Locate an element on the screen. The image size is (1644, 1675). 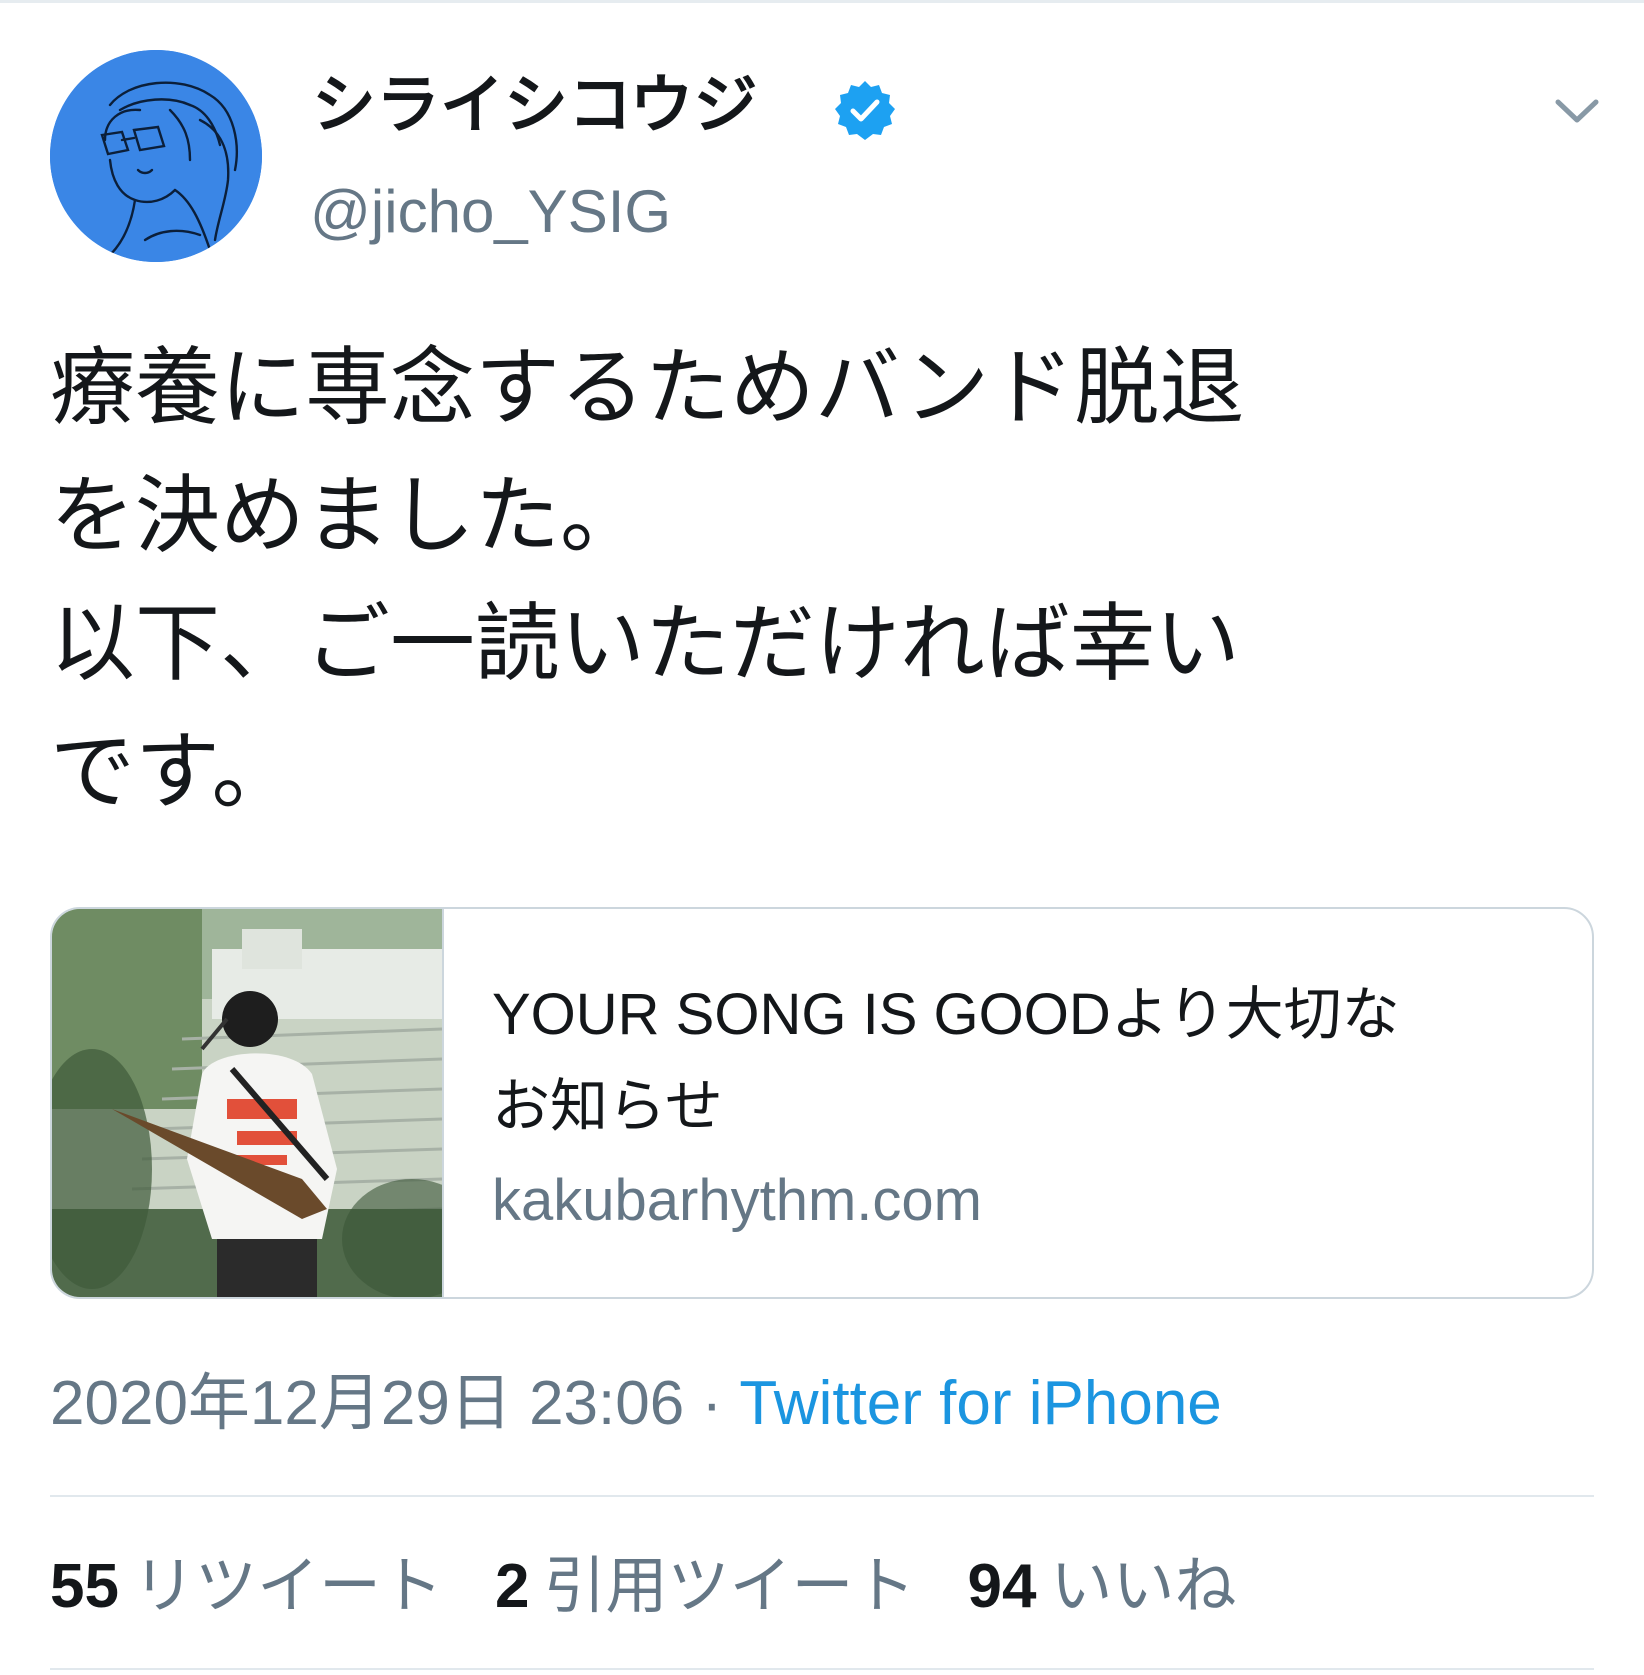
tweet-source-link: Twitter for iPhone is located at coordinates (980, 1403).